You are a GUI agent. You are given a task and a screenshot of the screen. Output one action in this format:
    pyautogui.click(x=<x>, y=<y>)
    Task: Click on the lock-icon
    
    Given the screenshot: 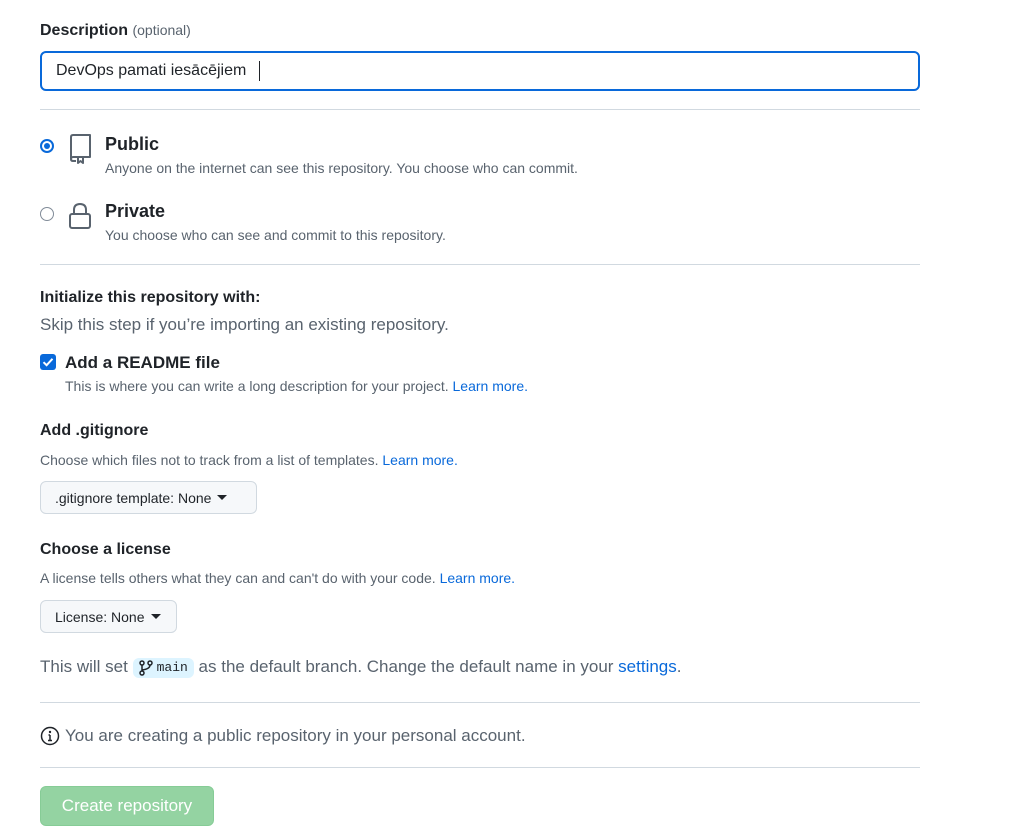 What is the action you would take?
    pyautogui.click(x=80, y=215)
    